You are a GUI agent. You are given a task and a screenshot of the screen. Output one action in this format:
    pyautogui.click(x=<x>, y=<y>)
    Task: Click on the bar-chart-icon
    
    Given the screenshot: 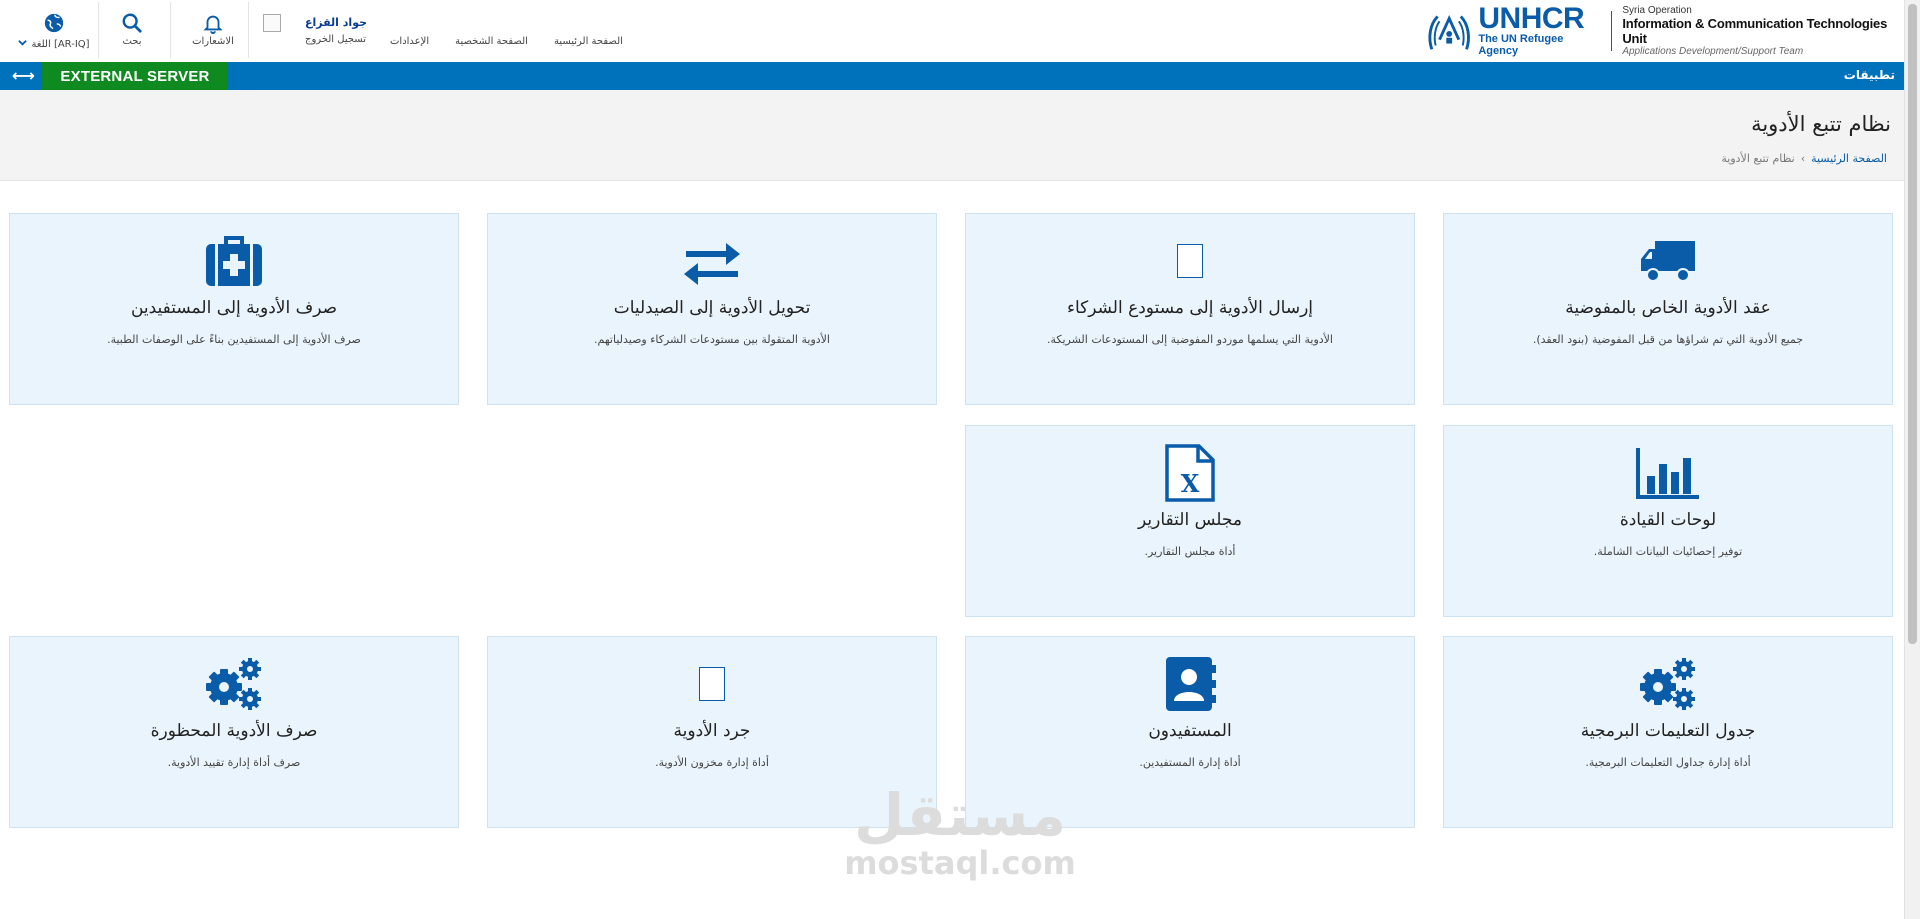 What is the action you would take?
    pyautogui.click(x=1668, y=473)
    